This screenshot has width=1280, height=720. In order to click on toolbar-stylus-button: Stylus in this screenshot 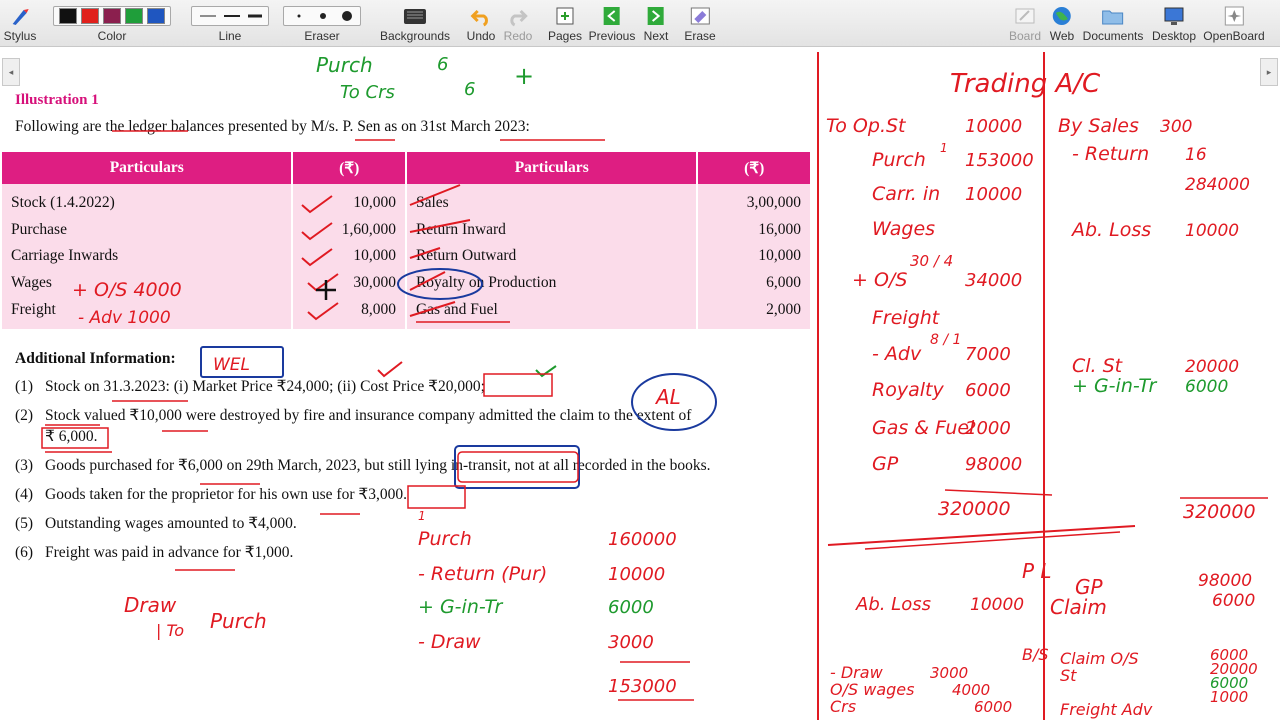, I will do `click(20, 23)`.